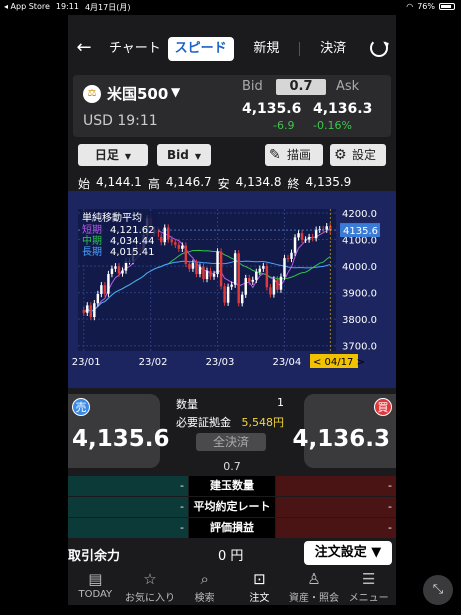 The image size is (461, 615). Describe the element at coordinates (333, 49) in the screenshot. I see `tab-settlement: 決済` at that location.